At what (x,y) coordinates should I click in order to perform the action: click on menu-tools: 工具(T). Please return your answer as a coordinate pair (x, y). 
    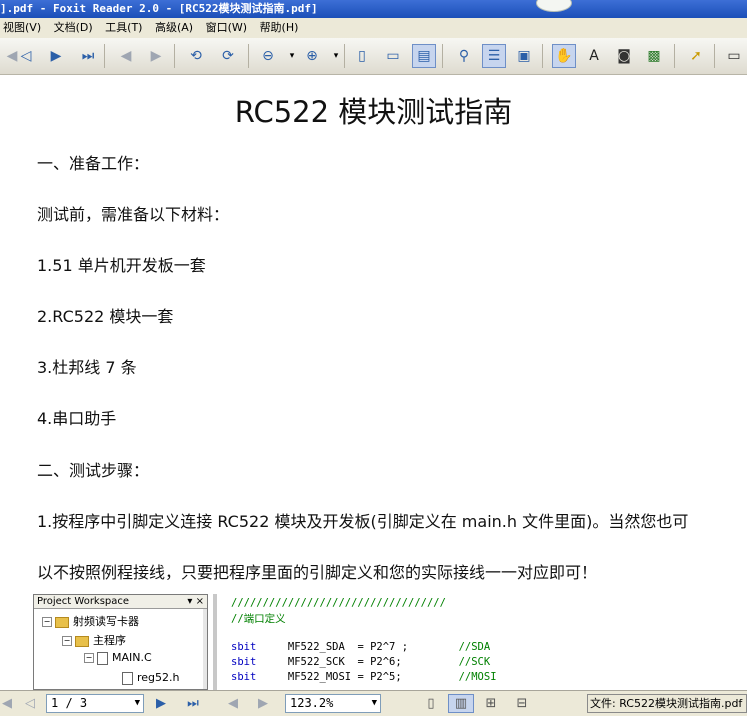
    Looking at the image, I should click on (125, 28).